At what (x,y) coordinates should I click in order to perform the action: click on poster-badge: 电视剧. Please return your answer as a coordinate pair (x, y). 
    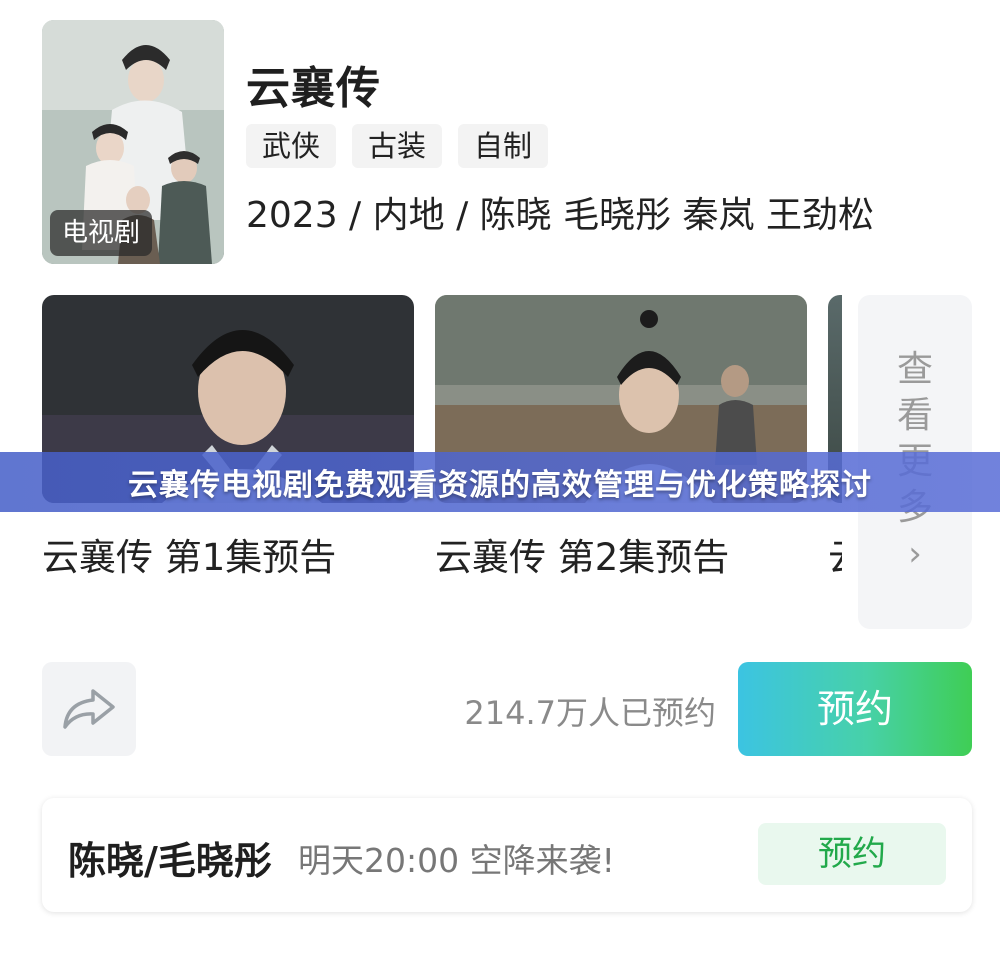
    Looking at the image, I should click on (101, 233).